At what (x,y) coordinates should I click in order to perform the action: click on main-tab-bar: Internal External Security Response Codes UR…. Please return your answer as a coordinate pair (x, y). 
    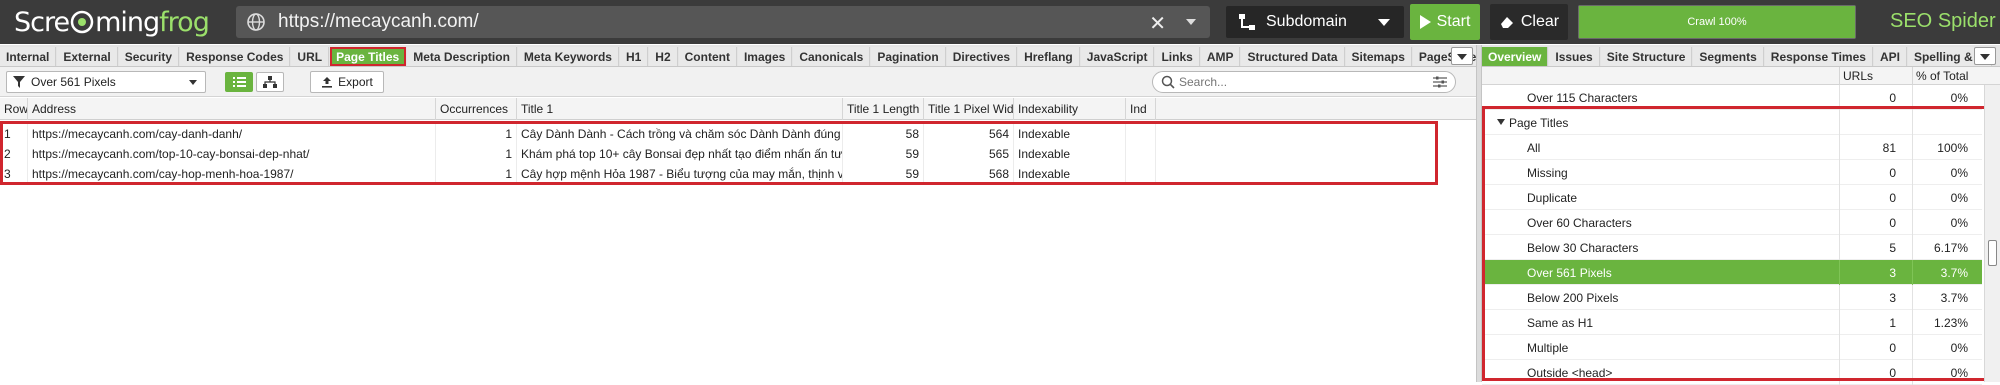
    Looking at the image, I should click on (738, 56).